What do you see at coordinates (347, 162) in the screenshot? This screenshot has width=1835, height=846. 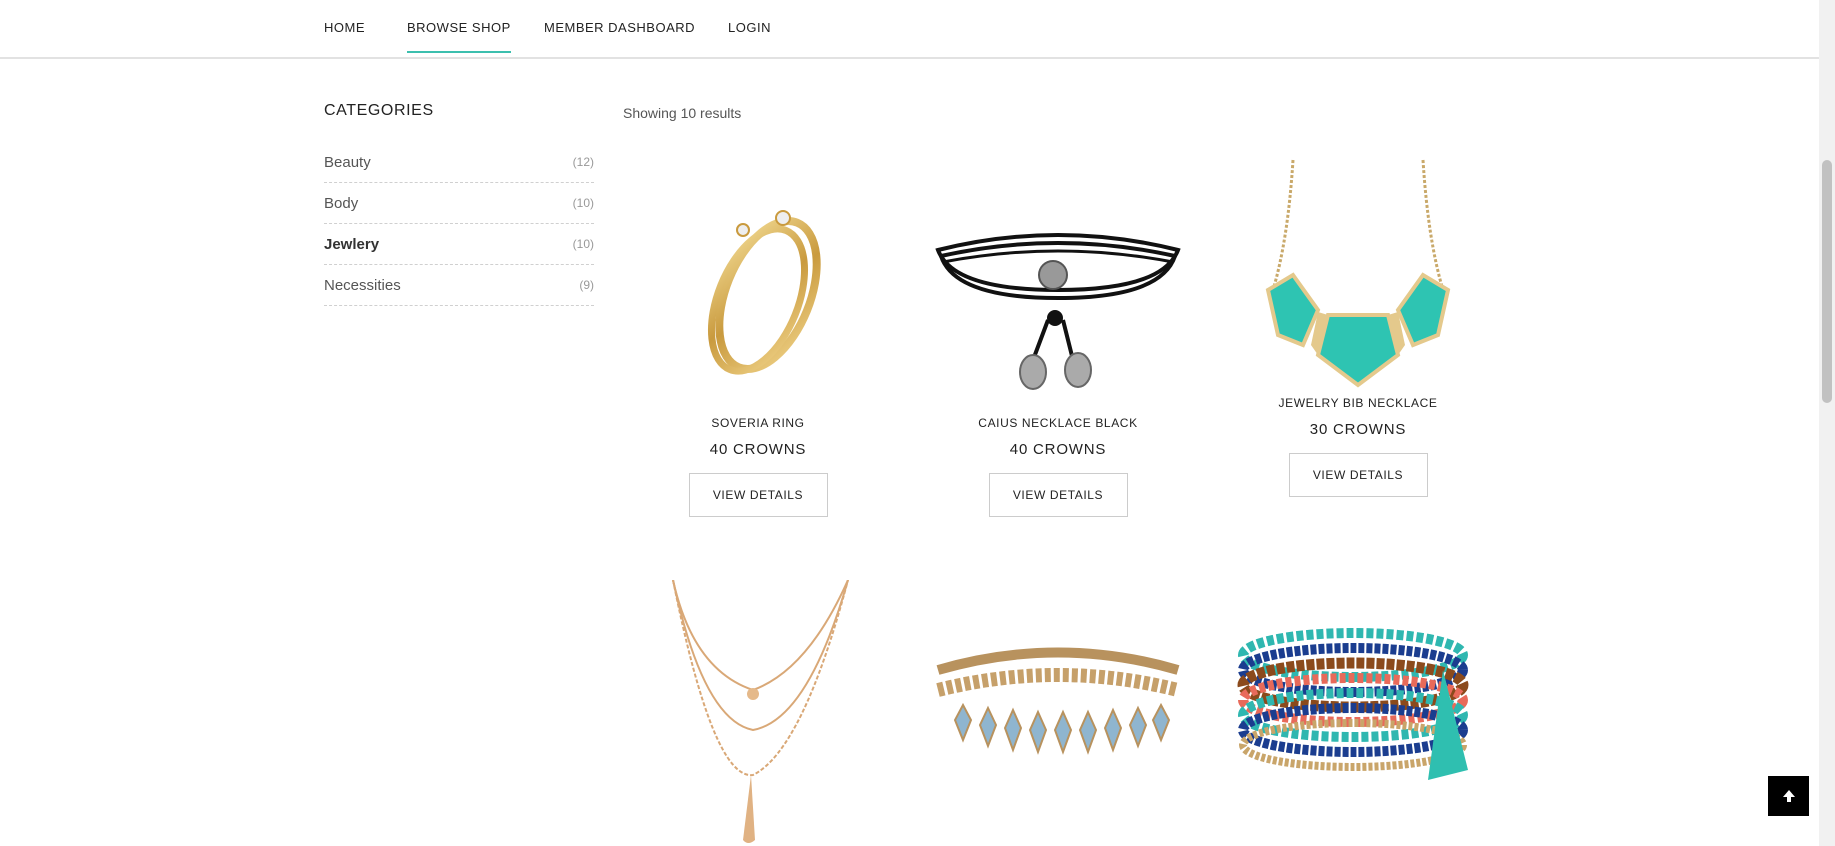 I see `category-name: Beauty` at bounding box center [347, 162].